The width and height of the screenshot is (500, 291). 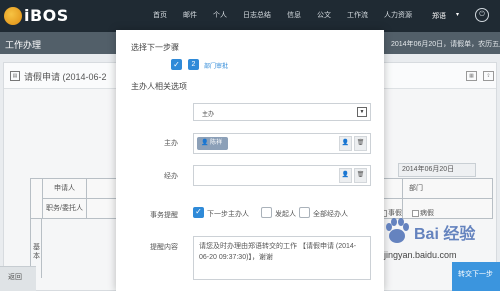 What do you see at coordinates (324, 16) in the screenshot?
I see `nav-item-docs: 公文` at bounding box center [324, 16].